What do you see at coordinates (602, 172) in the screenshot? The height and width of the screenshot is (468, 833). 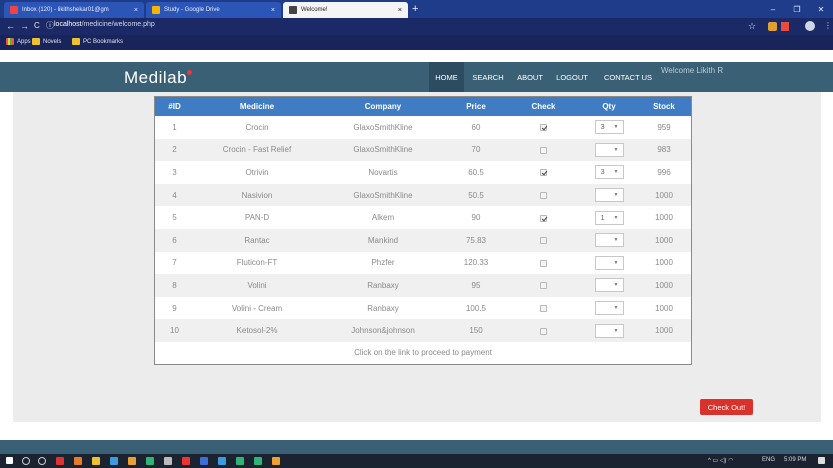 I see `qty-value: 3` at bounding box center [602, 172].